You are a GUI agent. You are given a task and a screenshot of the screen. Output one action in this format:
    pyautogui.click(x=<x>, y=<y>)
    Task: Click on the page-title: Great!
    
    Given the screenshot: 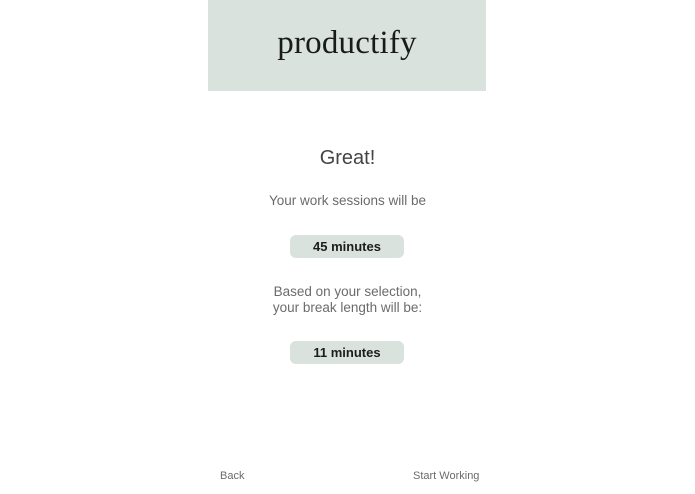 What is the action you would take?
    pyautogui.click(x=347, y=158)
    